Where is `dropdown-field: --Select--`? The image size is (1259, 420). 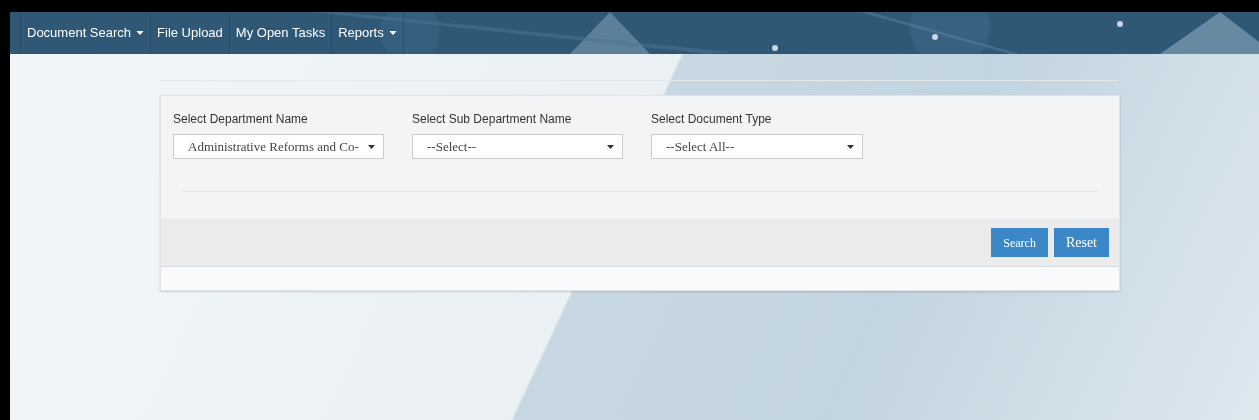
dropdown-field: --Select-- is located at coordinates (517, 146).